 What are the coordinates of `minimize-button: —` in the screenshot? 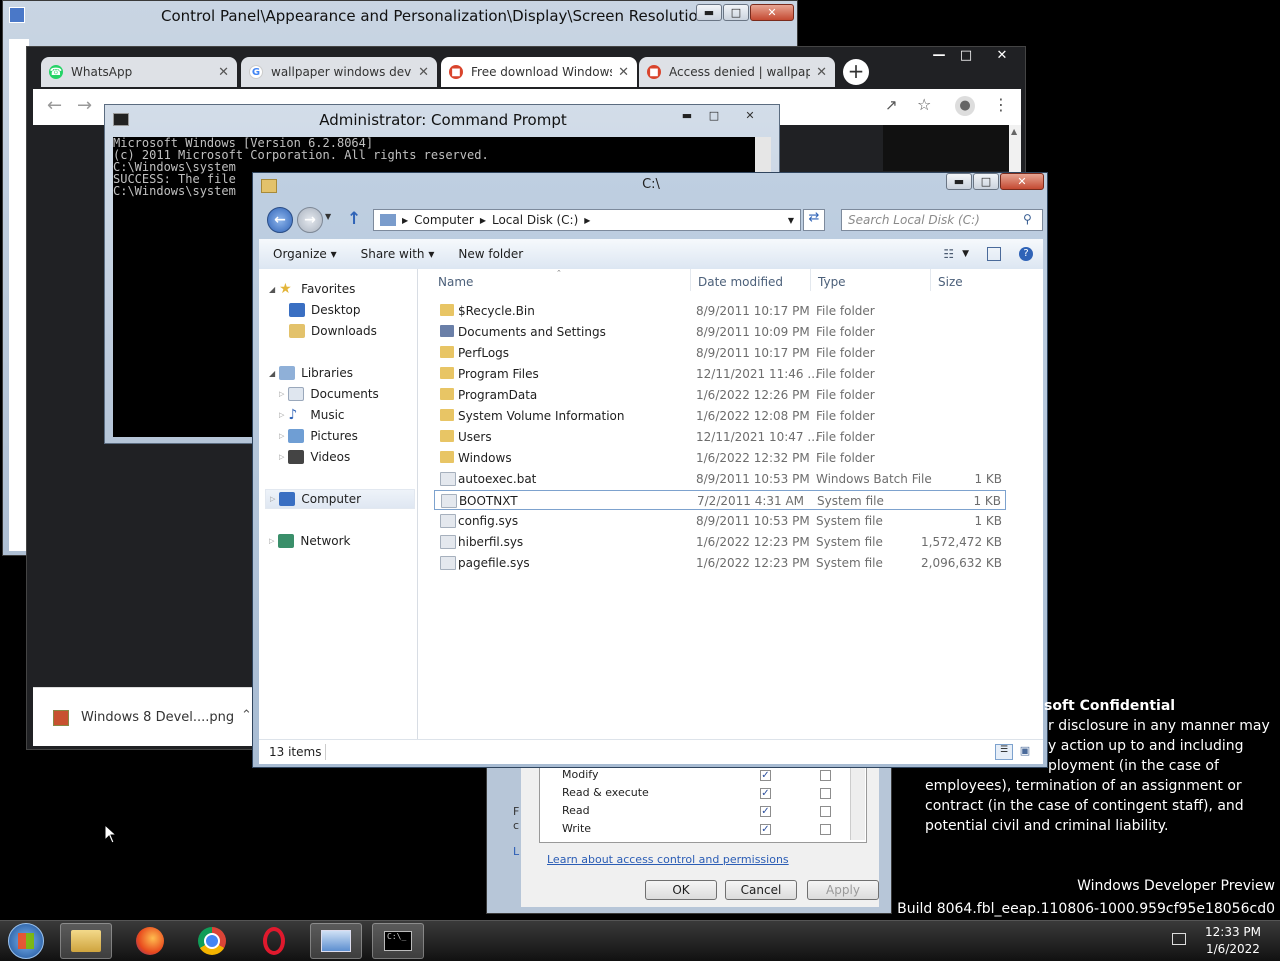 It's located at (939, 55).